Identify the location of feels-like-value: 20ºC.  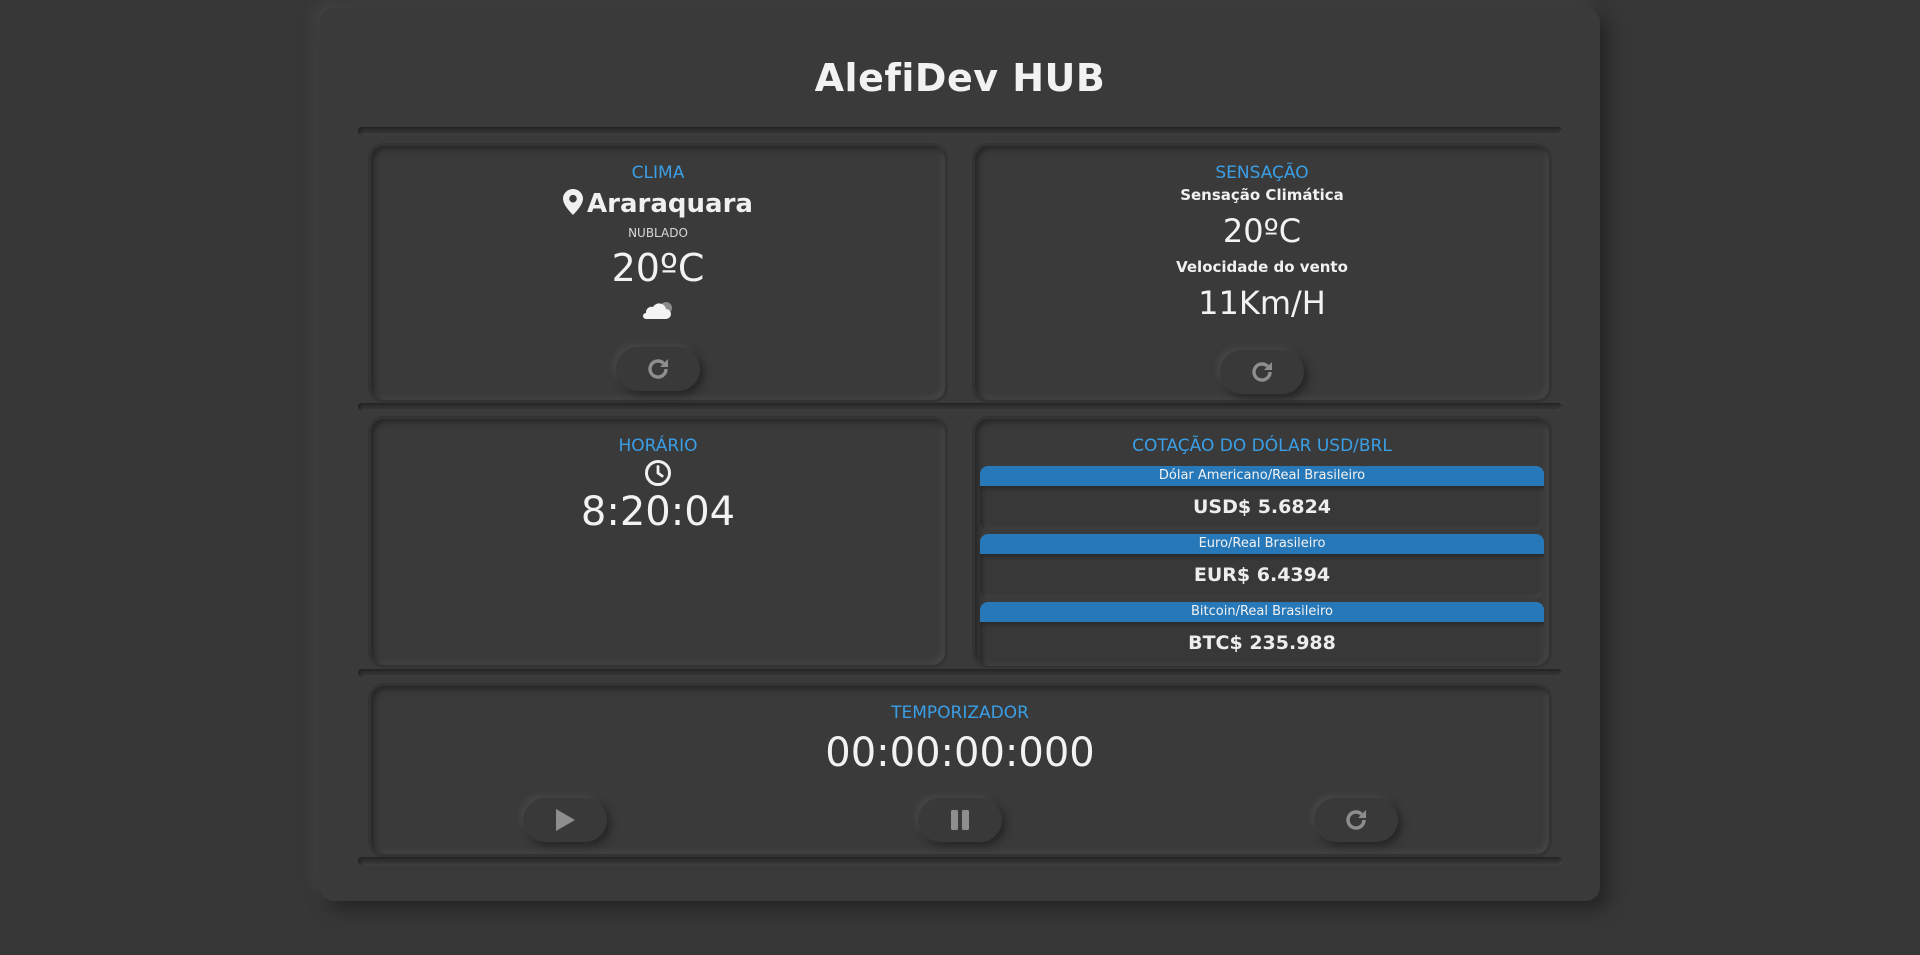
(1262, 231).